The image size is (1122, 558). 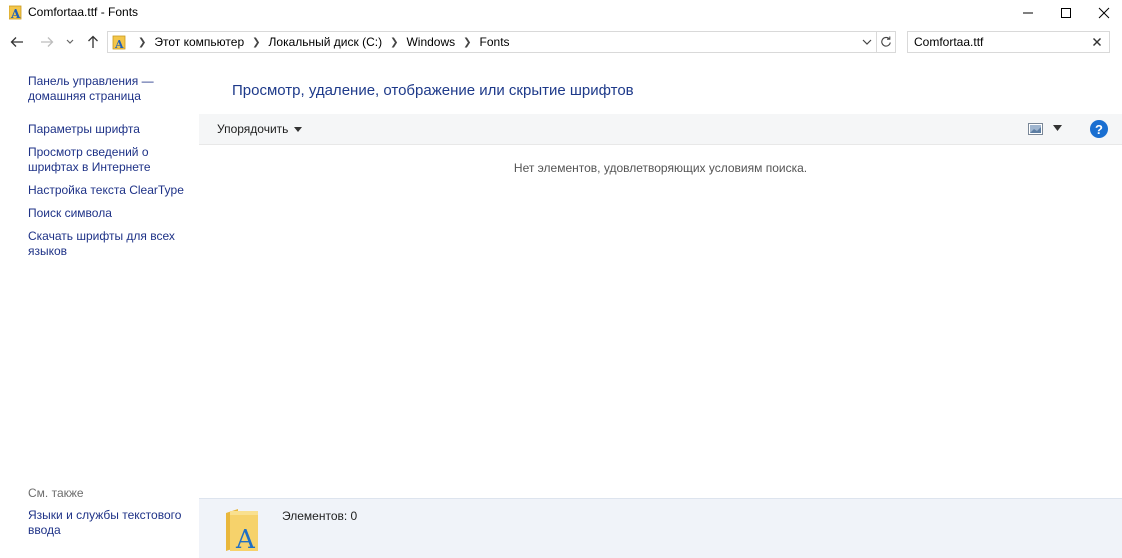 I want to click on help-button: ?, so click(x=1099, y=129).